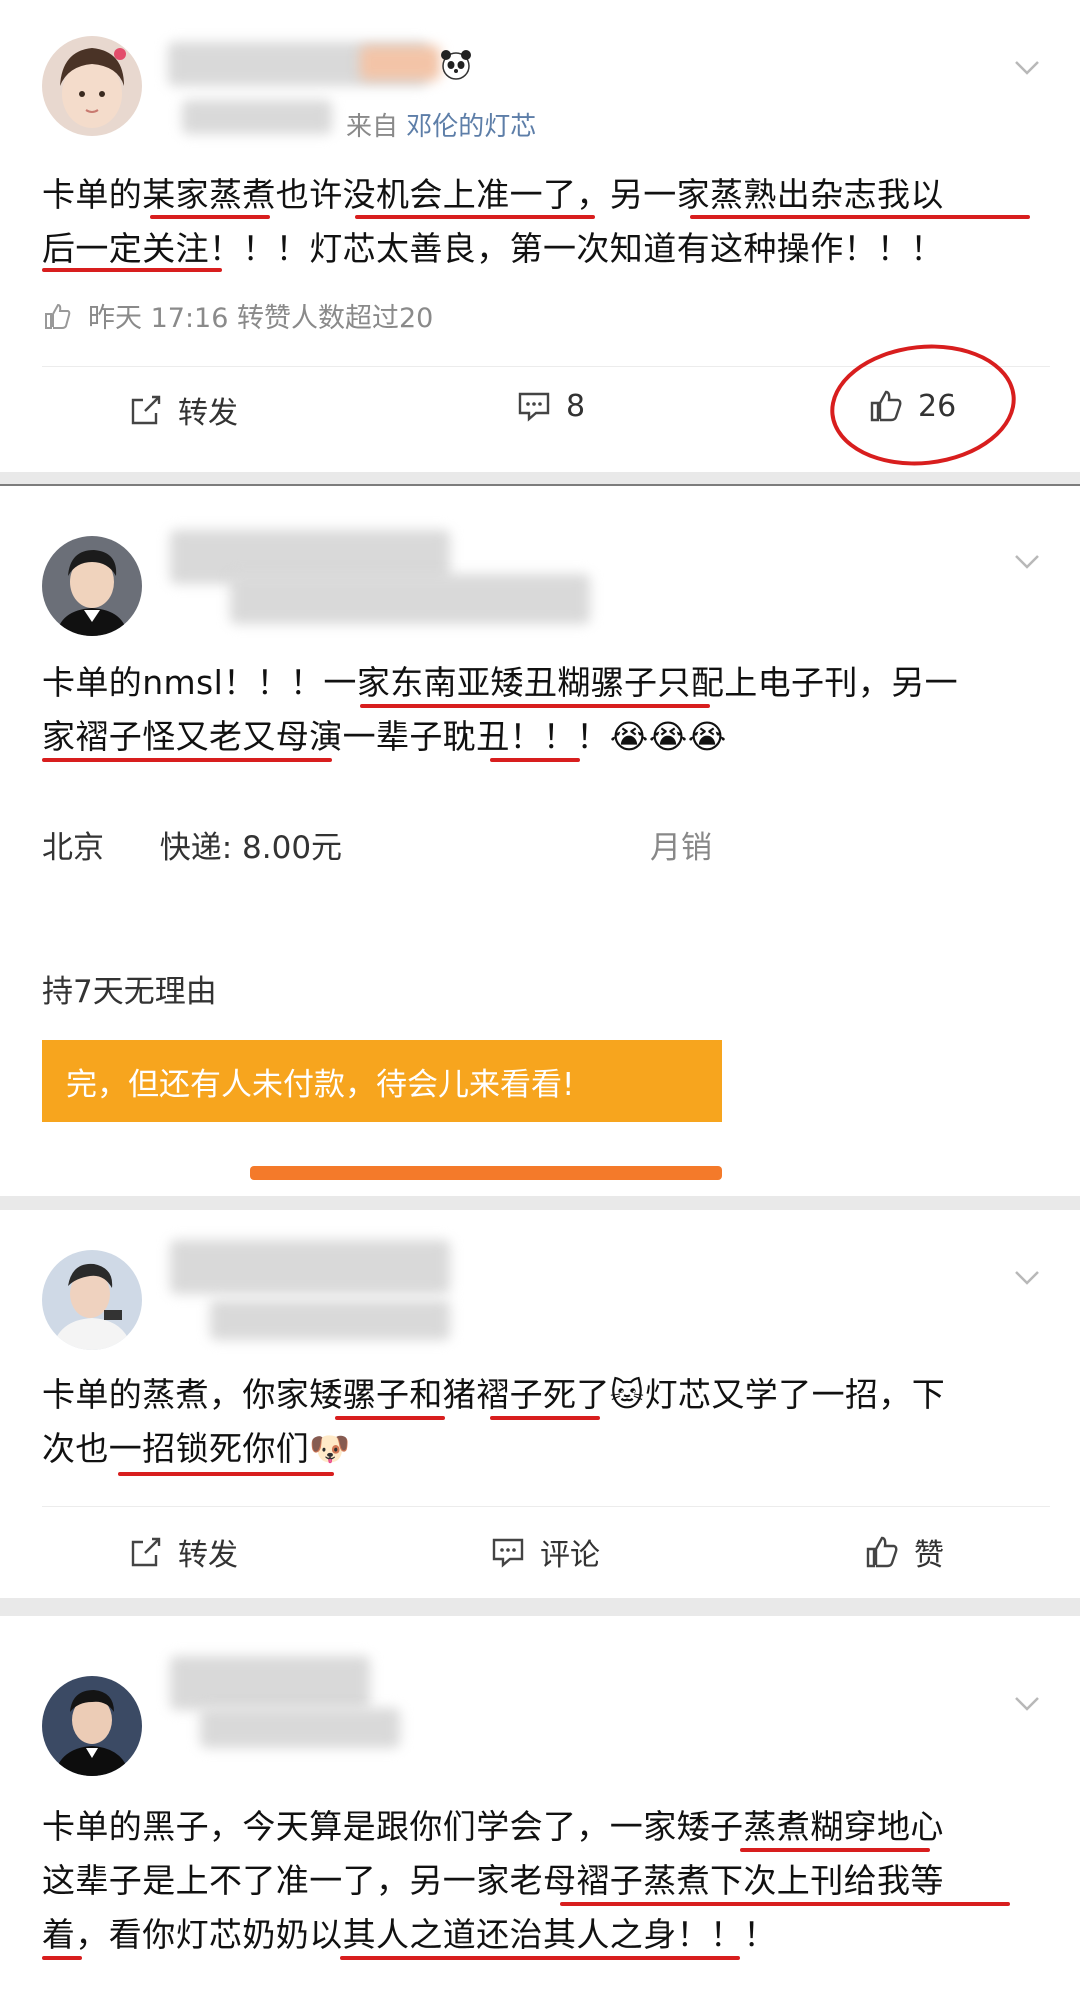  I want to click on comment-button: 评论, so click(545, 1552).